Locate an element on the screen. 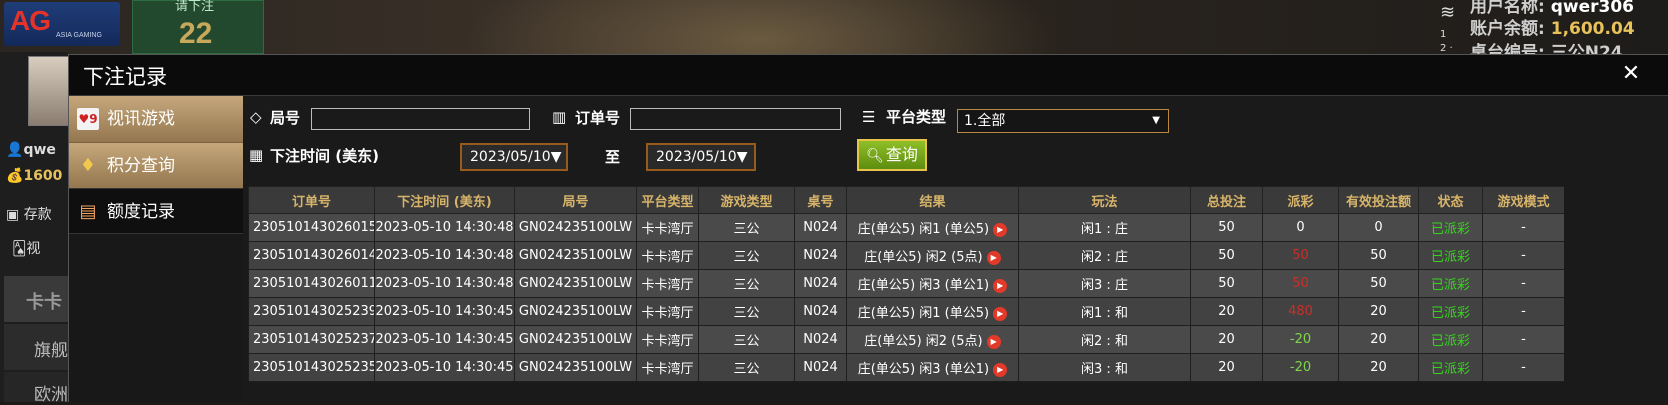 The width and height of the screenshot is (1668, 405). cell-order: 230510143025239 is located at coordinates (311, 311).